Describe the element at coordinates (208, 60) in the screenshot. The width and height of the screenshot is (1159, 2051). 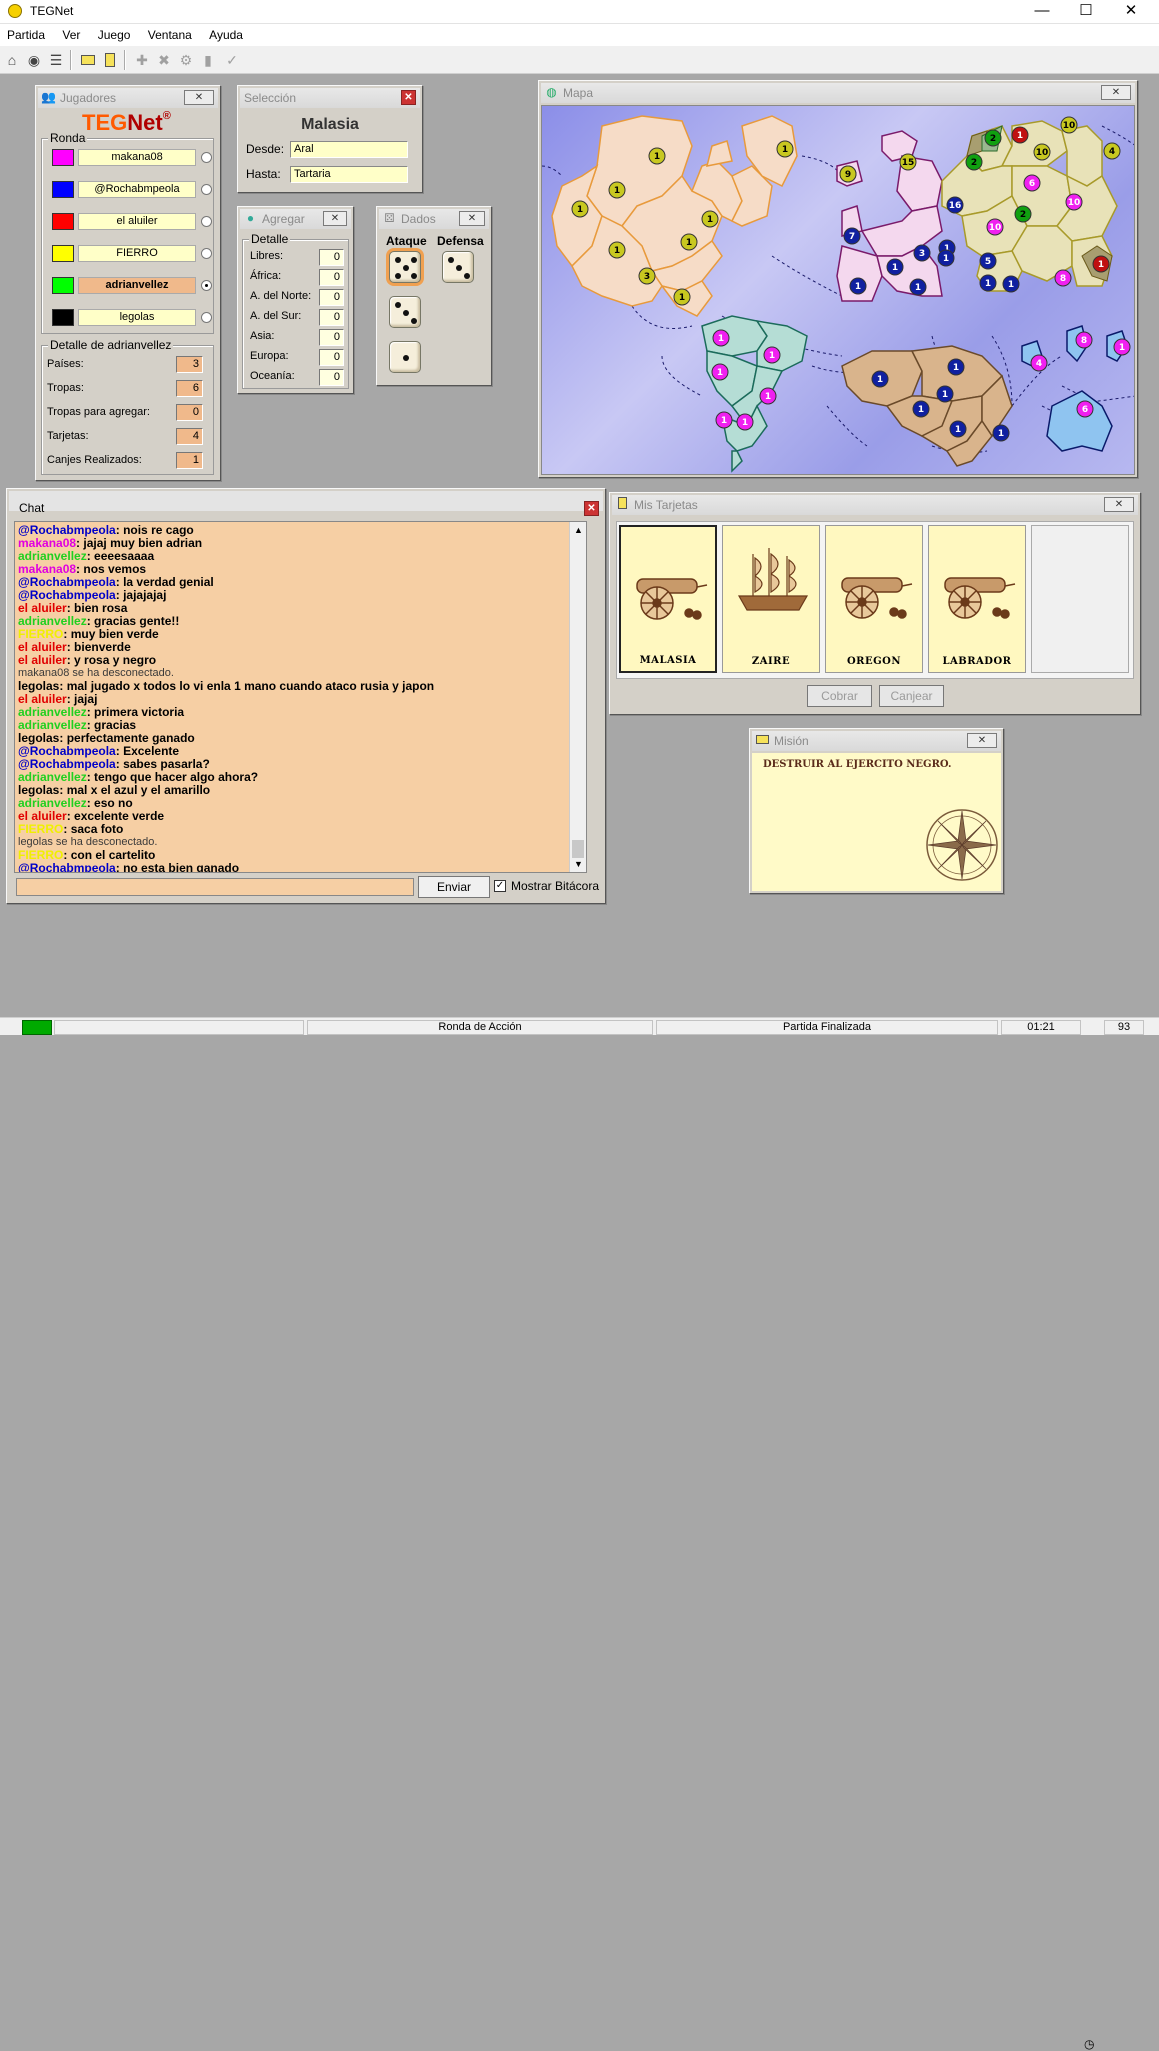
I see `get-card-icon: ▮` at that location.